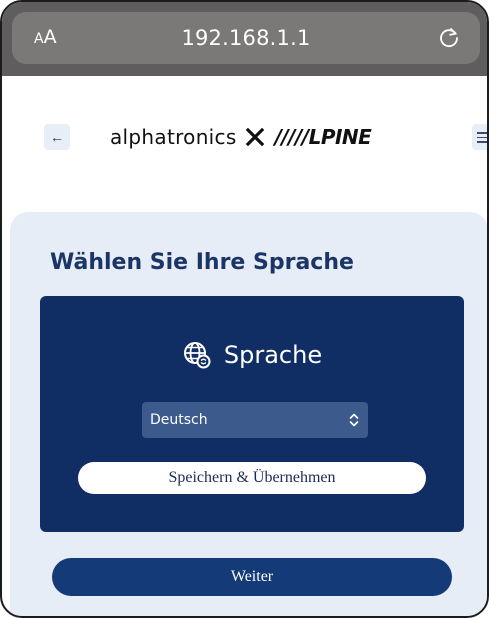  I want to click on reload-icon, so click(449, 38).